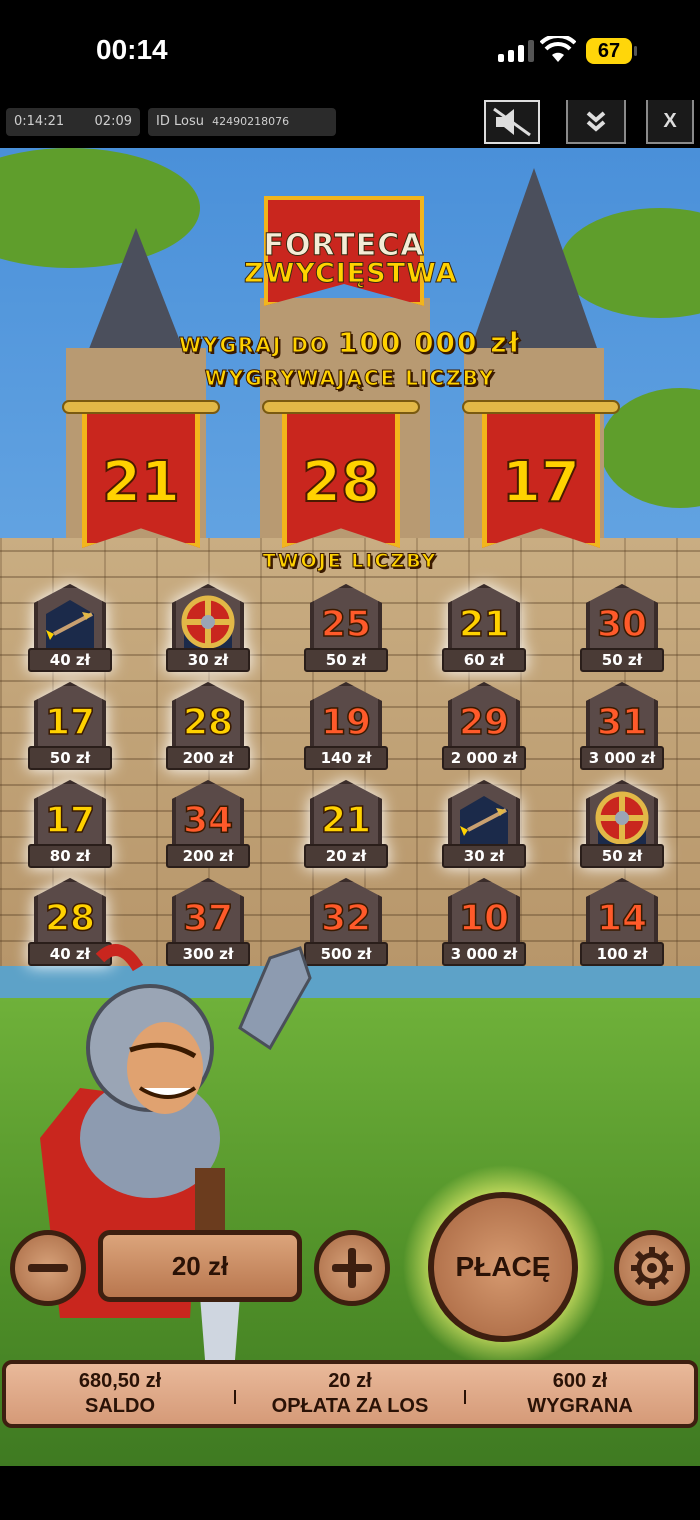 The image size is (700, 1520). I want to click on scratch-cell: 40 zł, so click(70, 629).